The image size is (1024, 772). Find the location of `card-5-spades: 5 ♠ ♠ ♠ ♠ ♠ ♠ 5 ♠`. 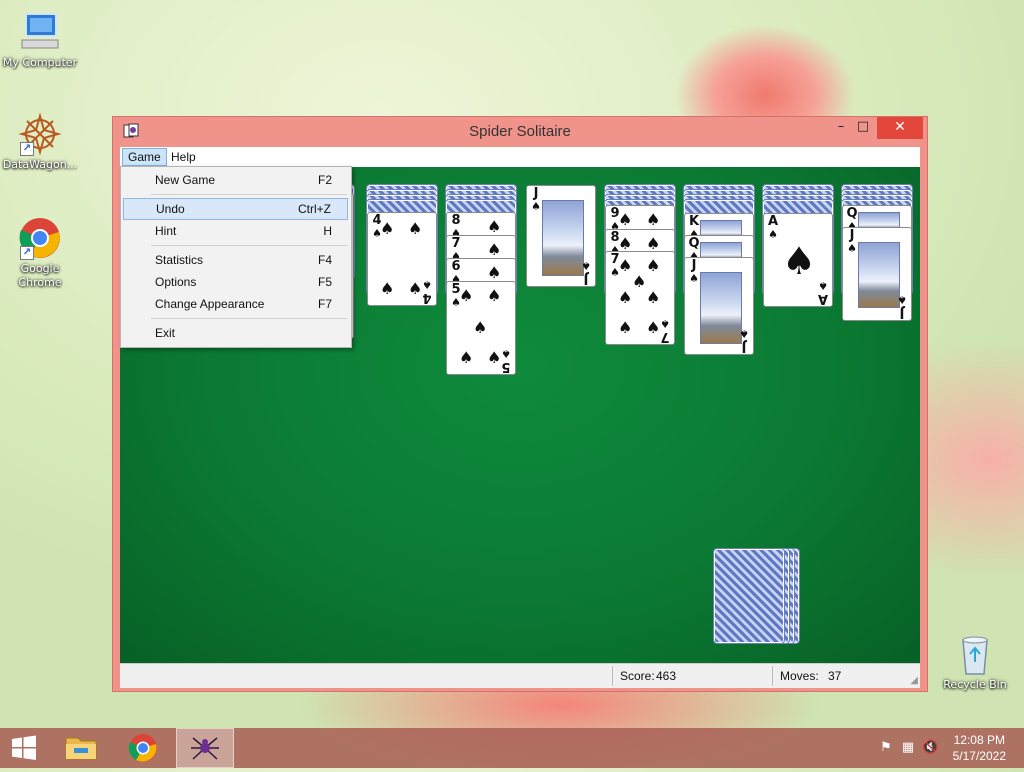

card-5-spades: 5 ♠ ♠ ♠ ♠ ♠ ♠ 5 ♠ is located at coordinates (481, 328).